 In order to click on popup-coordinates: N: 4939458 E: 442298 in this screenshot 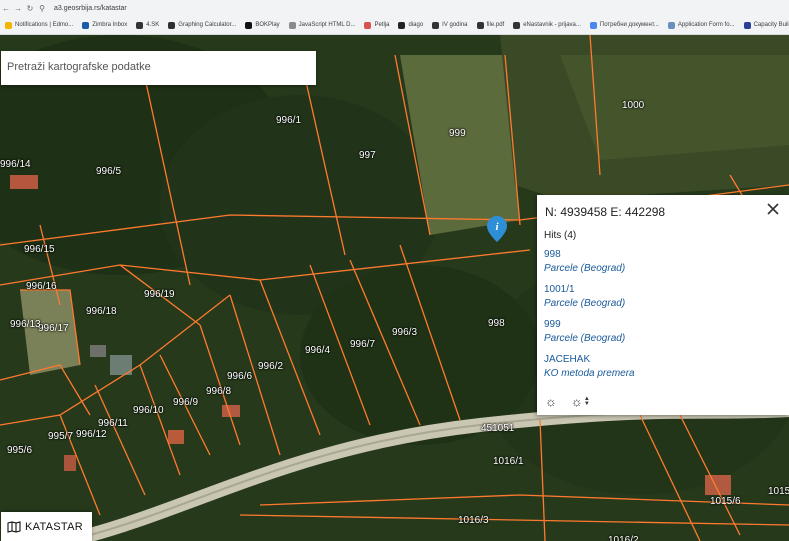, I will do `click(605, 212)`.